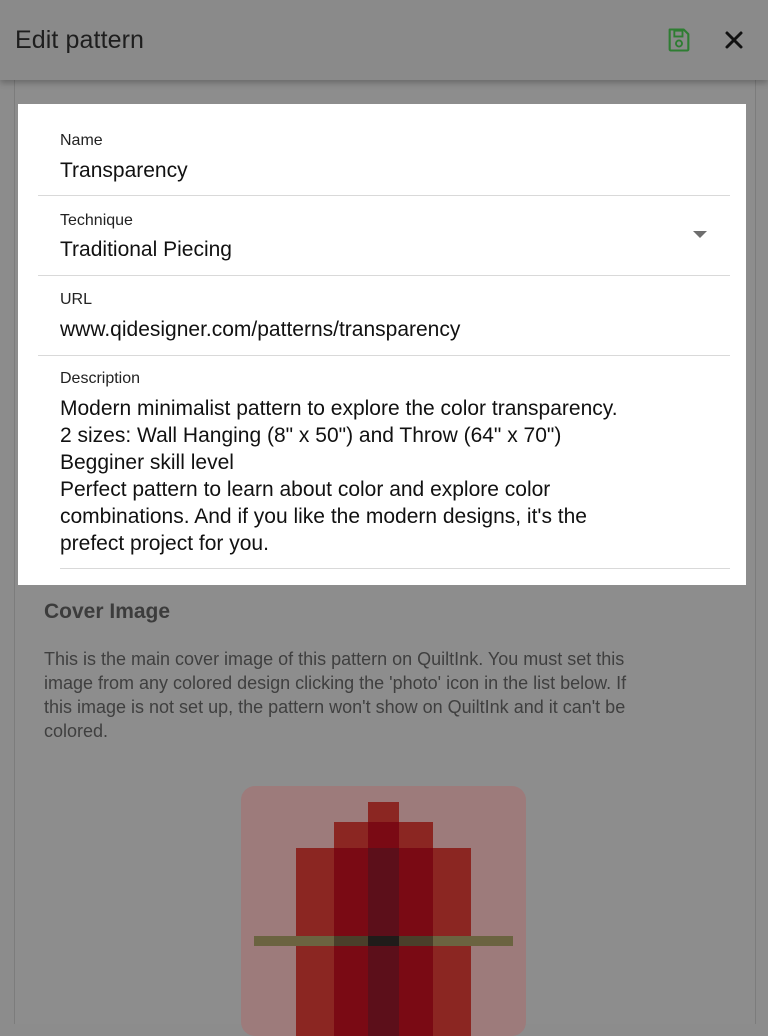 The height and width of the screenshot is (1036, 768). Describe the element at coordinates (147, 462) in the screenshot. I see `description-line: Begginer skill level` at that location.